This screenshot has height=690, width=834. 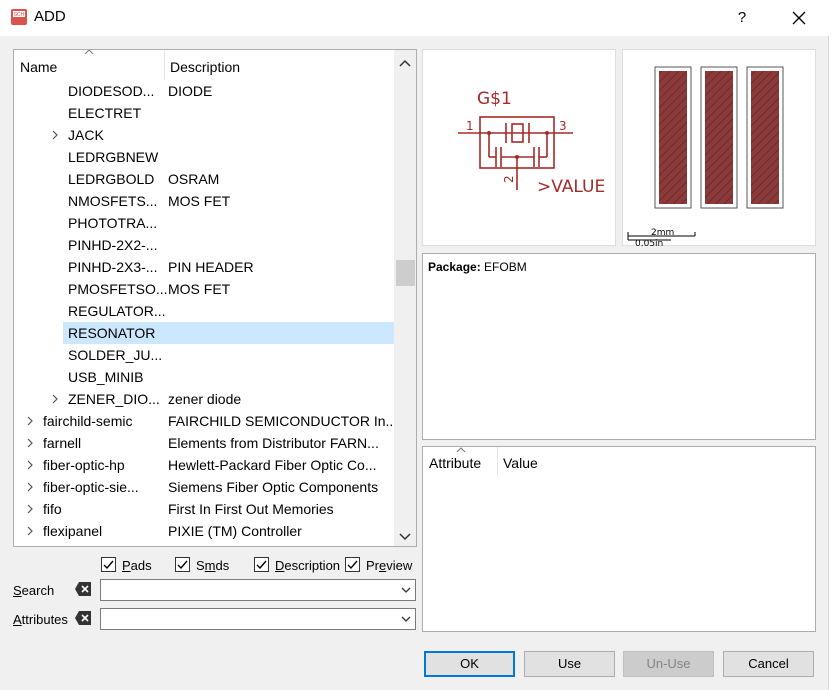 I want to click on package-preview: 2mm 0.05in, so click(x=719, y=149).